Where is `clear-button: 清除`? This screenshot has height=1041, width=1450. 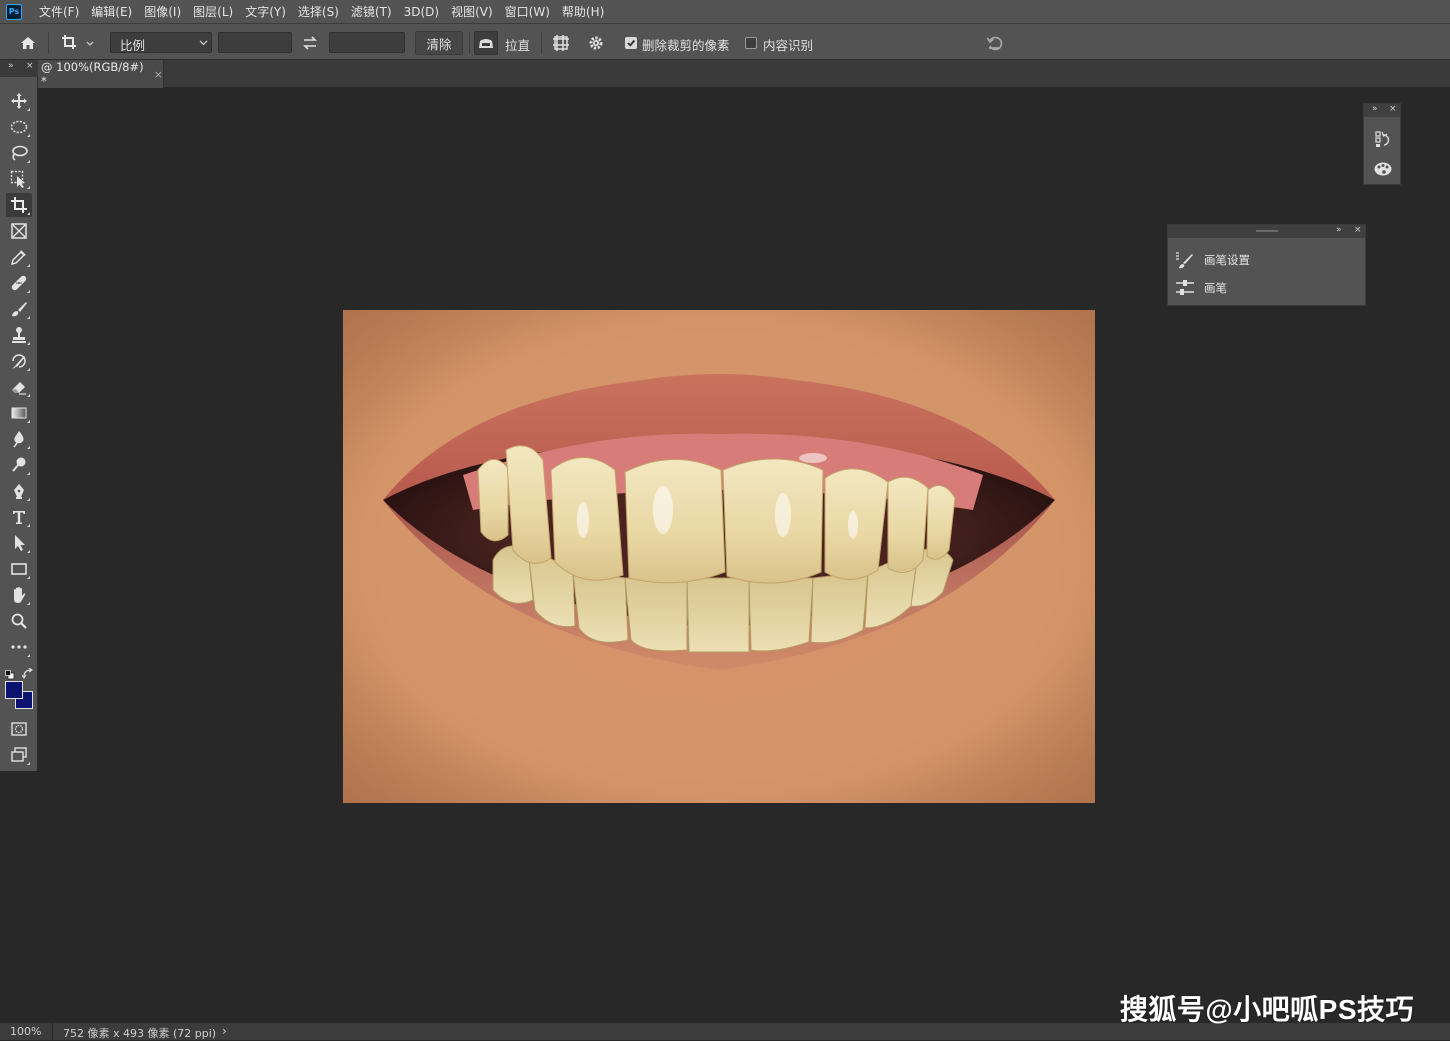 clear-button: 清除 is located at coordinates (439, 43).